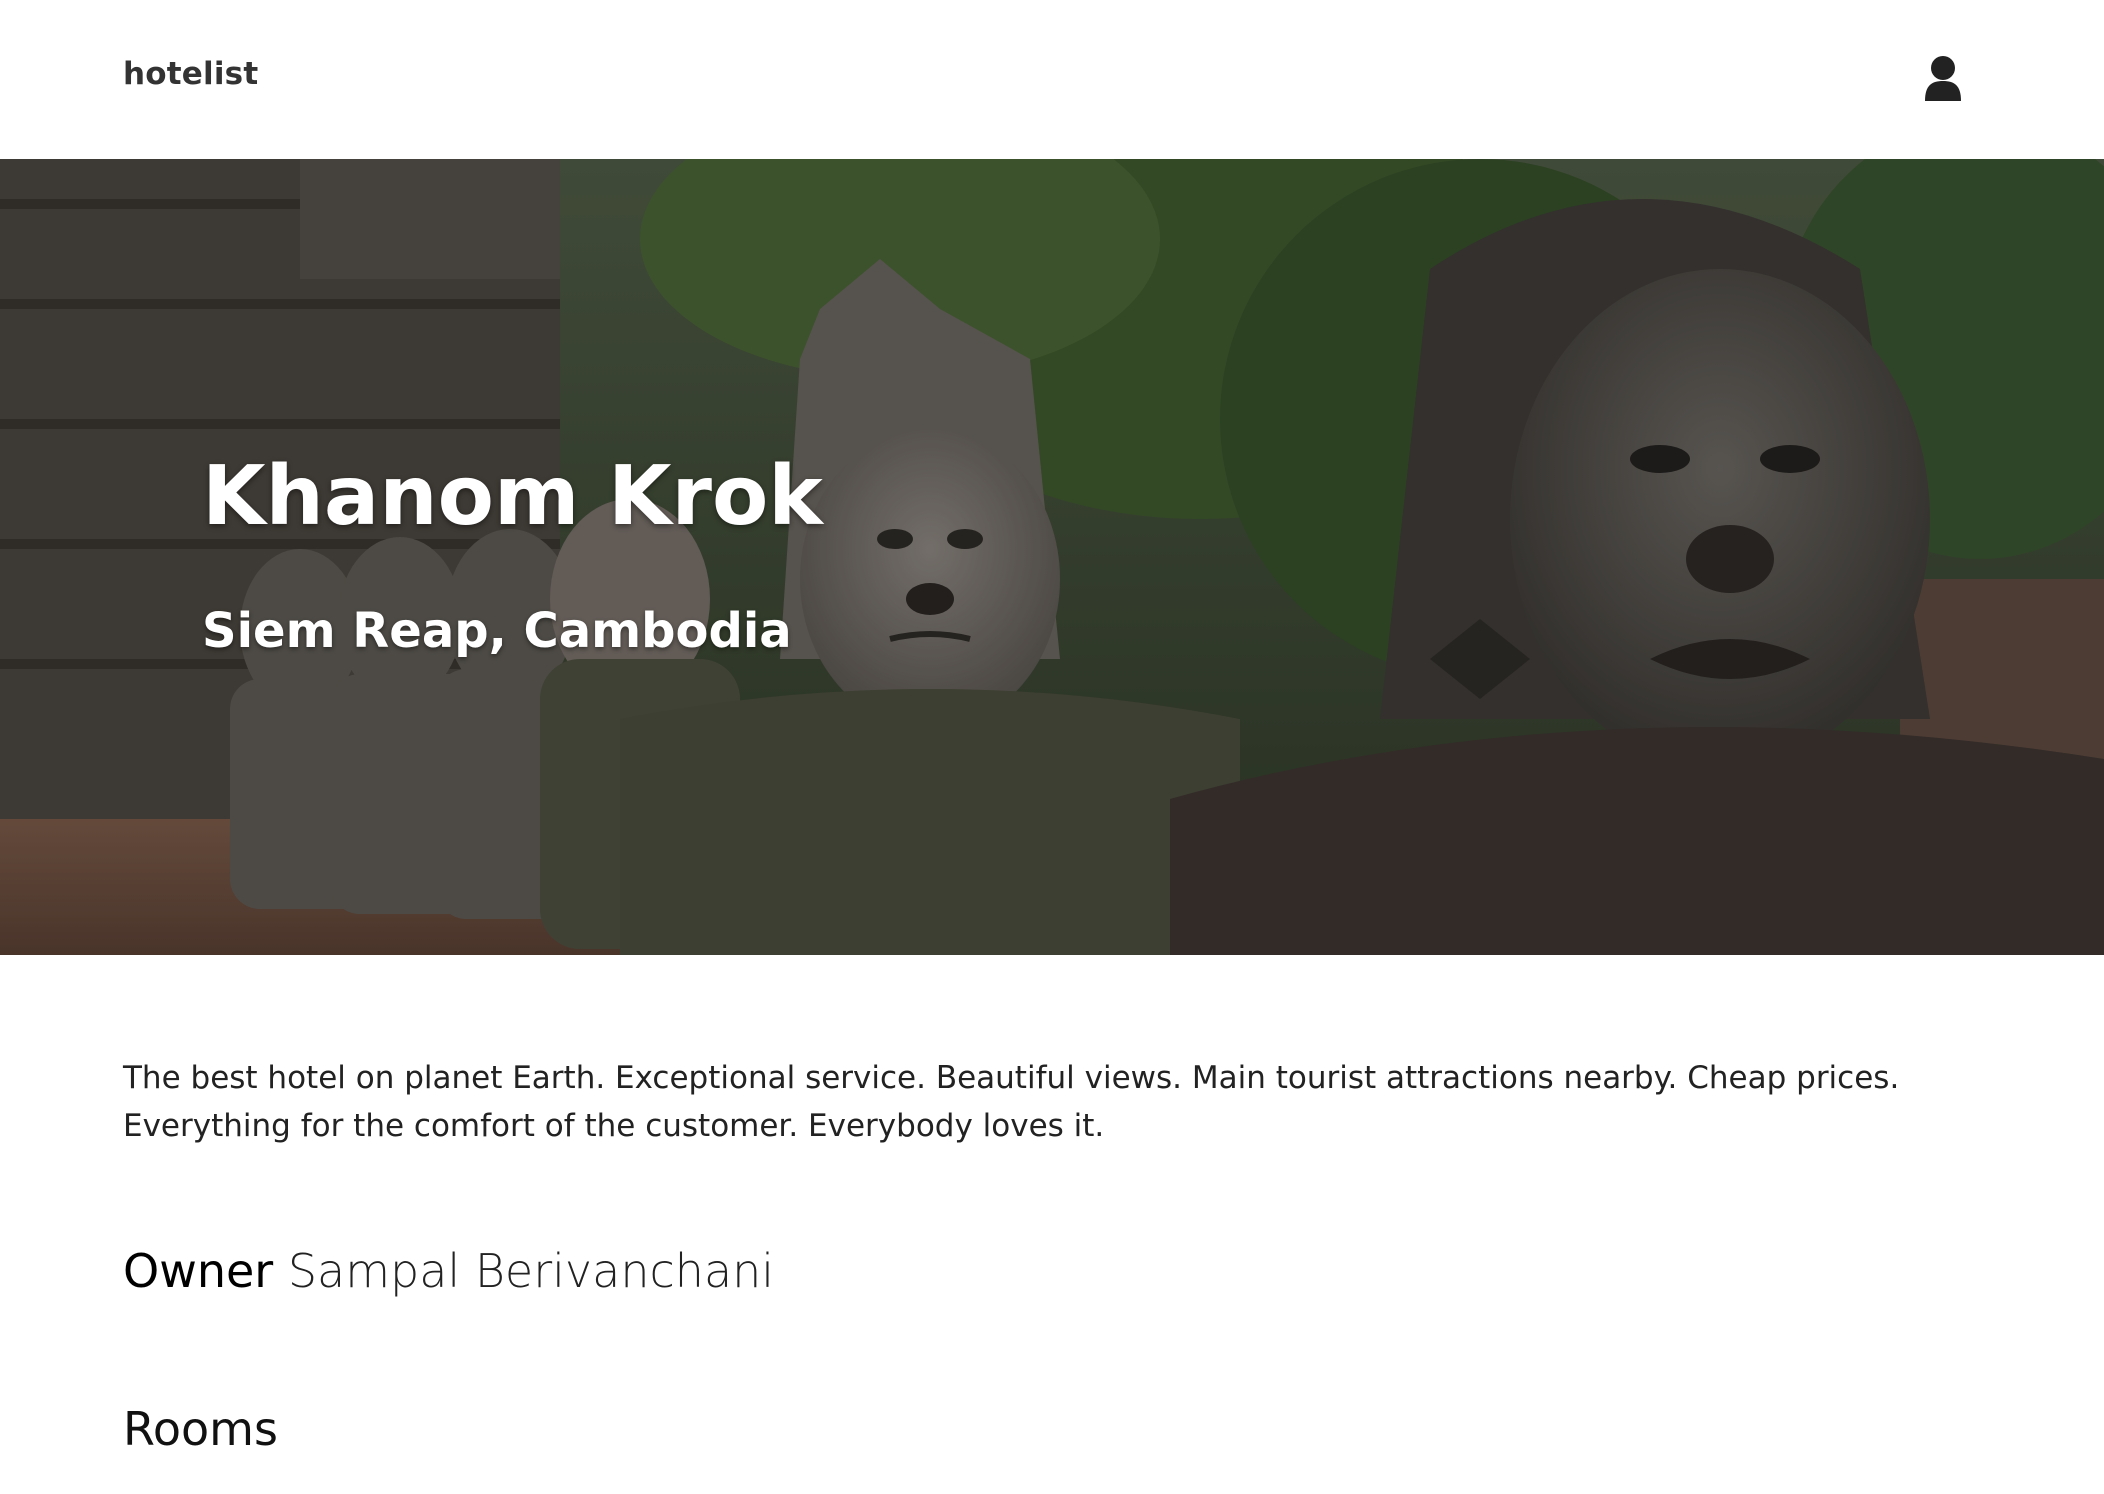 Image resolution: width=2104 pixels, height=1494 pixels. What do you see at coordinates (497, 631) in the screenshot?
I see `hotel-location: Siem Reap, Cambodia` at bounding box center [497, 631].